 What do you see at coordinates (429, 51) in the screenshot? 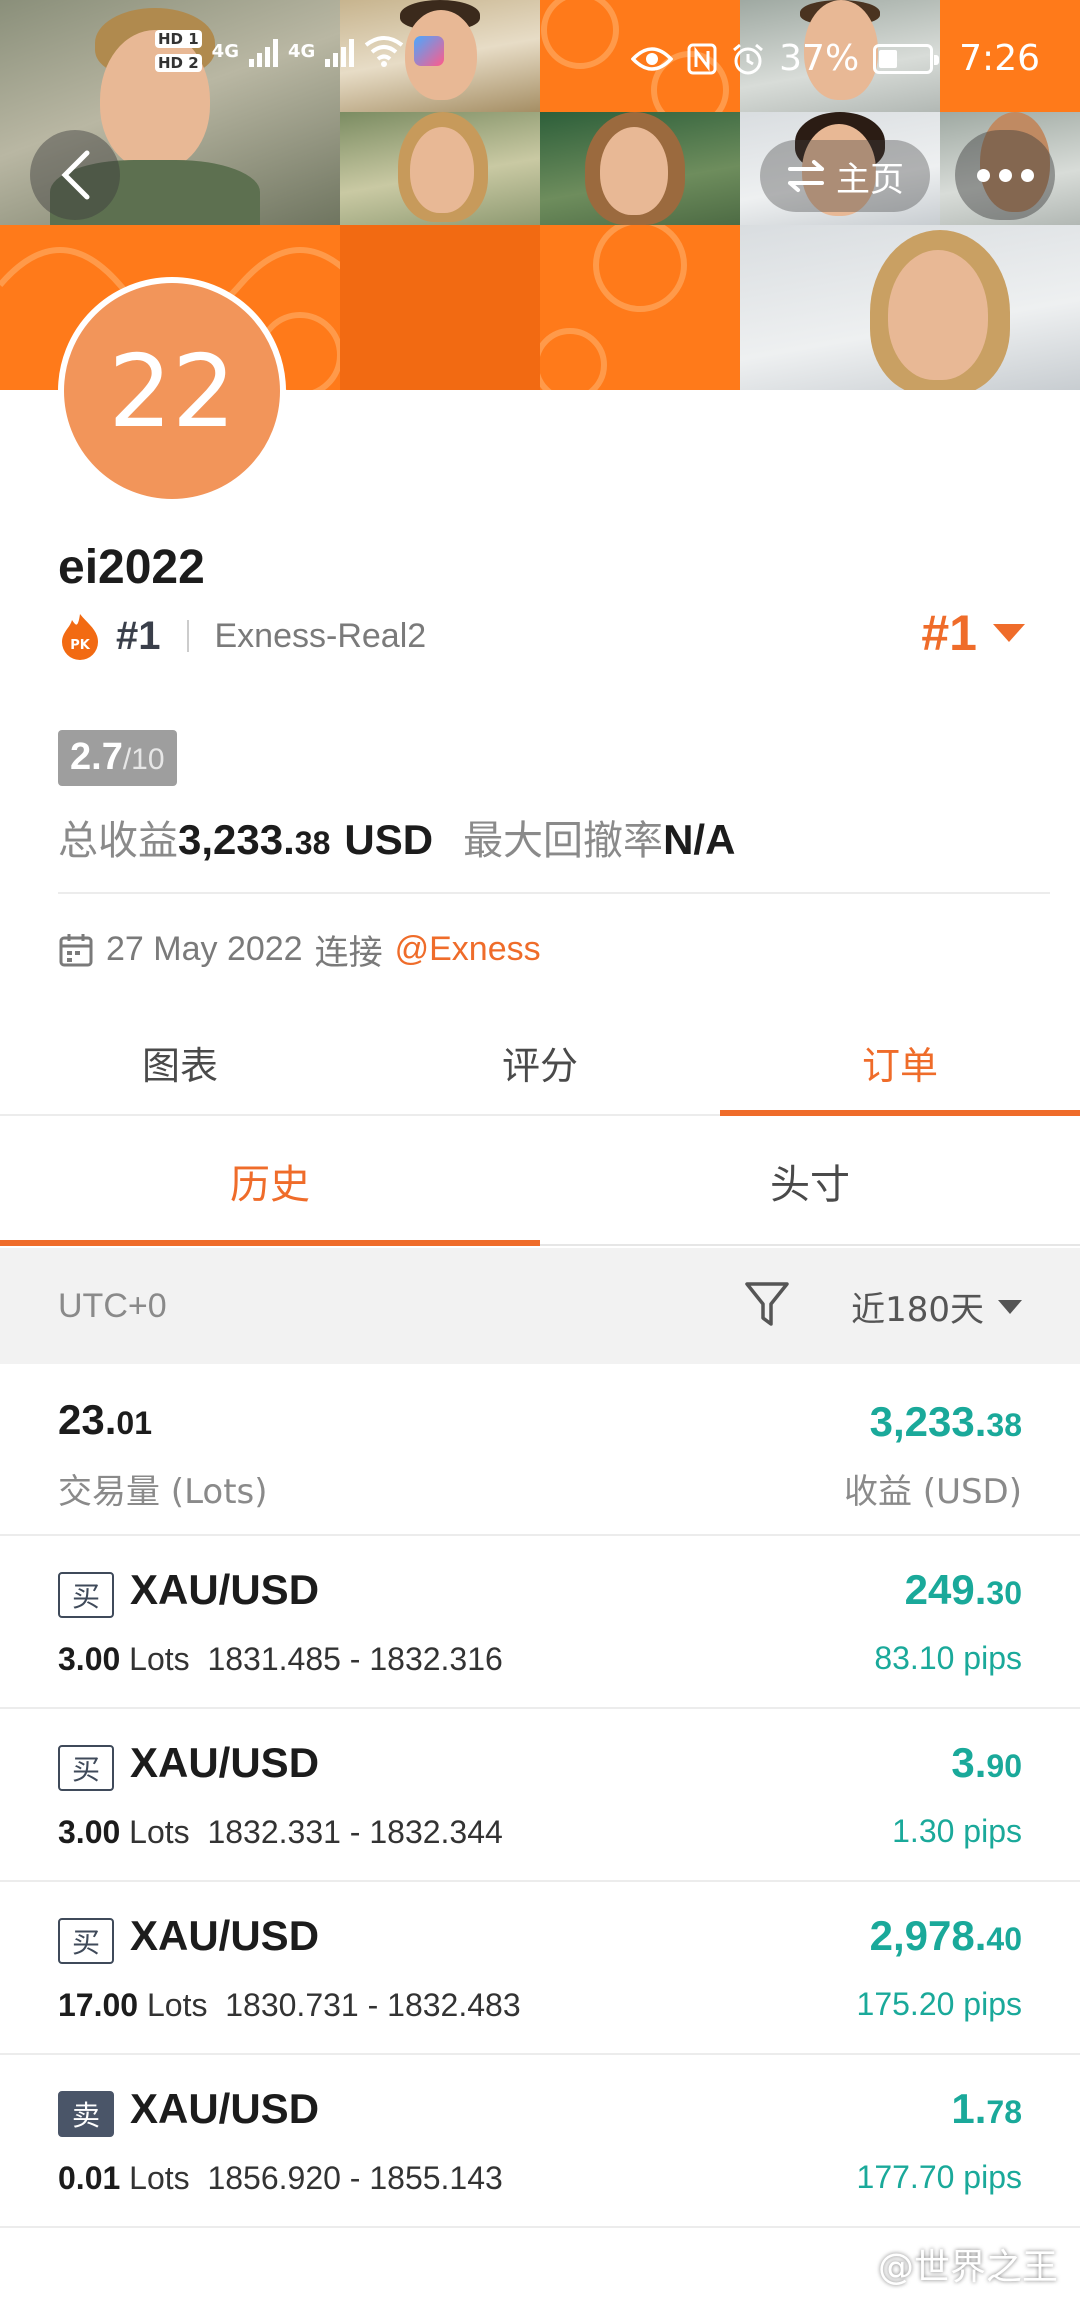
I see `app-notification-icon` at bounding box center [429, 51].